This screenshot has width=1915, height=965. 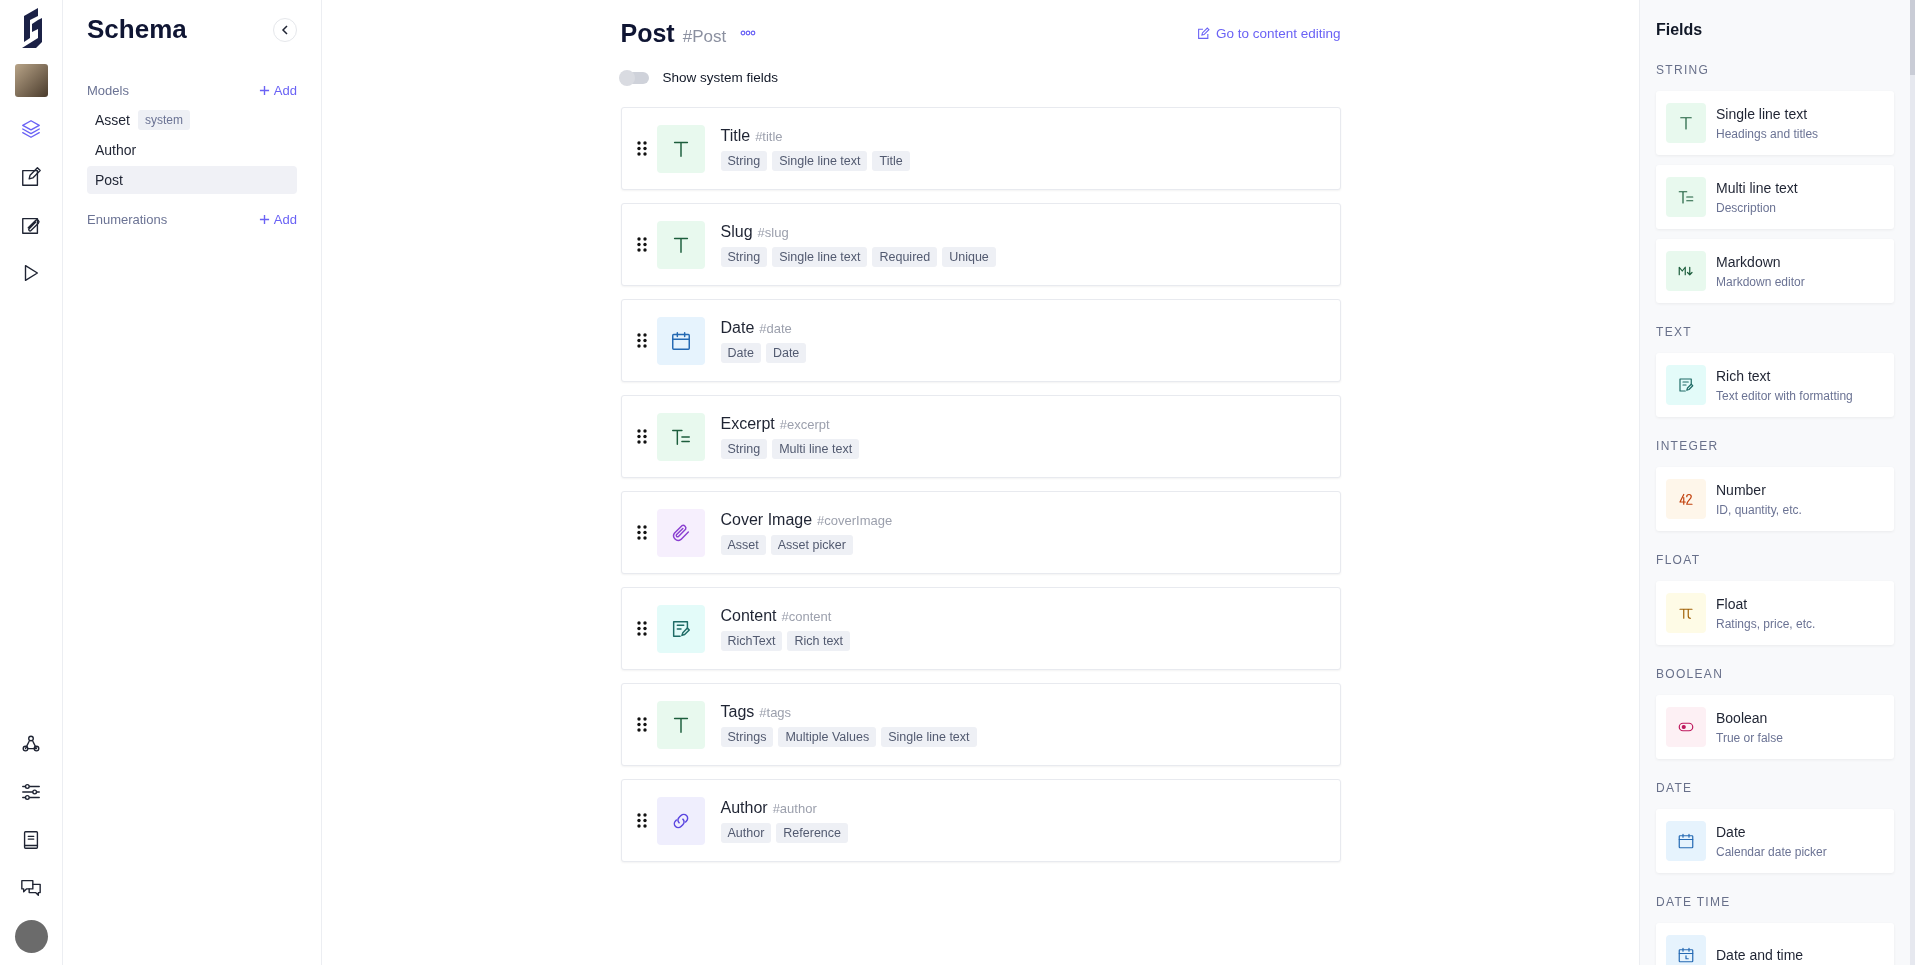 What do you see at coordinates (980, 436) in the screenshot?
I see `field-card: Excerpt #excerpt String Multi line text` at bounding box center [980, 436].